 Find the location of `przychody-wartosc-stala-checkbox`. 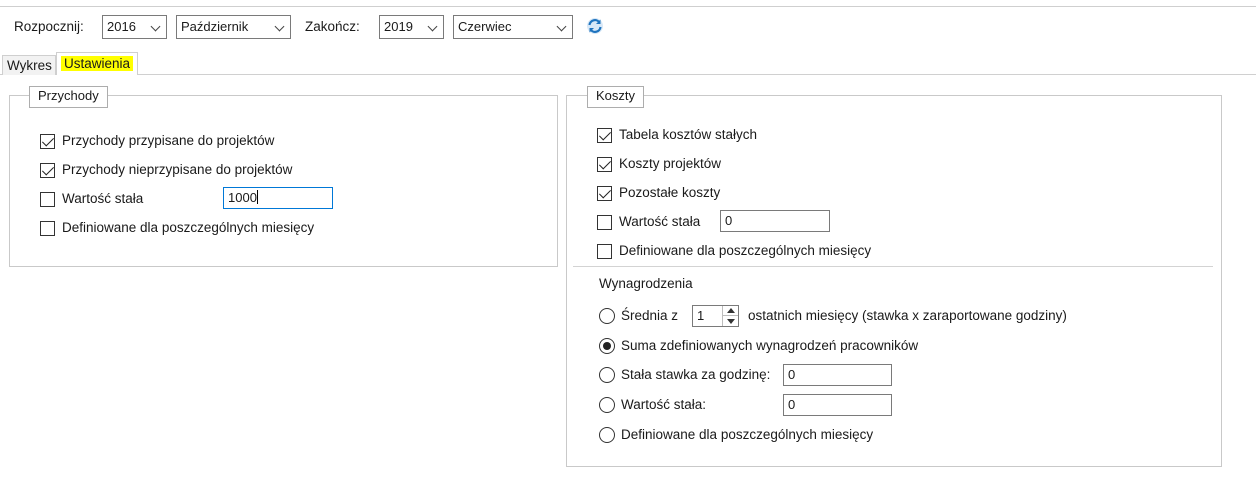

przychody-wartosc-stala-checkbox is located at coordinates (47, 199).